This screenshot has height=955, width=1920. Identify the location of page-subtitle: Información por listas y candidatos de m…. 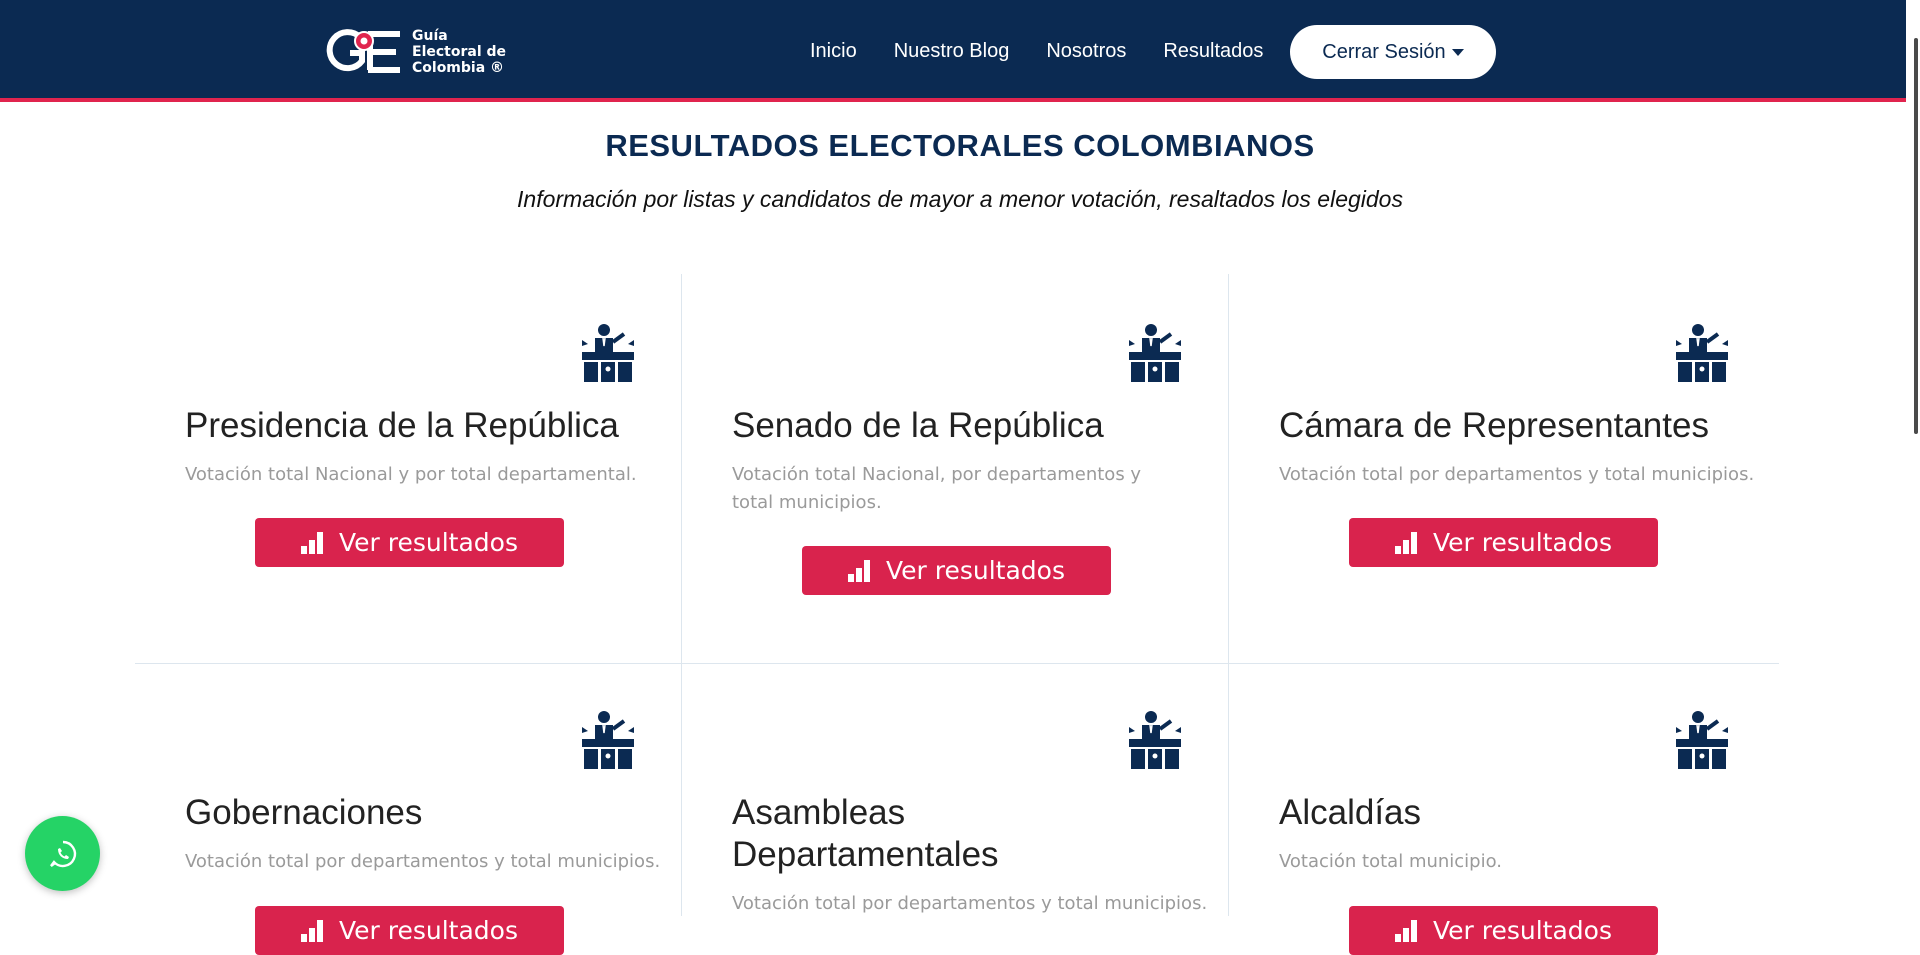
(960, 199).